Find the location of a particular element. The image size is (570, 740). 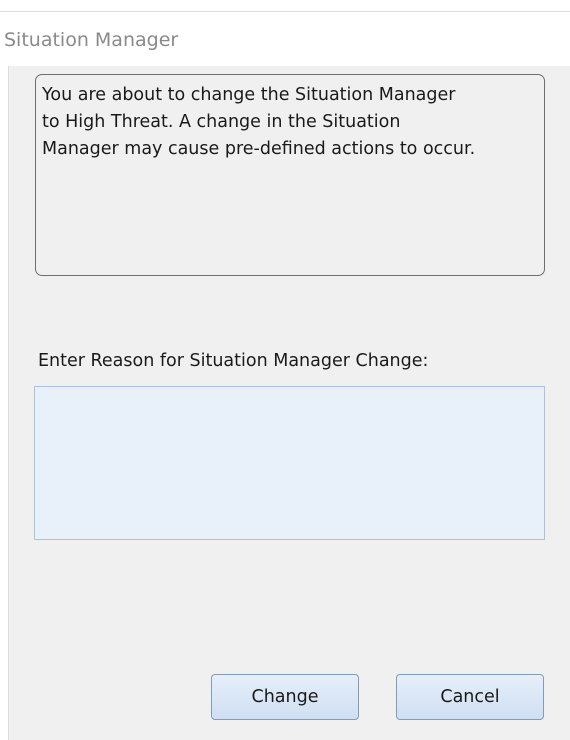

window-title: Situation Manager is located at coordinates (91, 40).